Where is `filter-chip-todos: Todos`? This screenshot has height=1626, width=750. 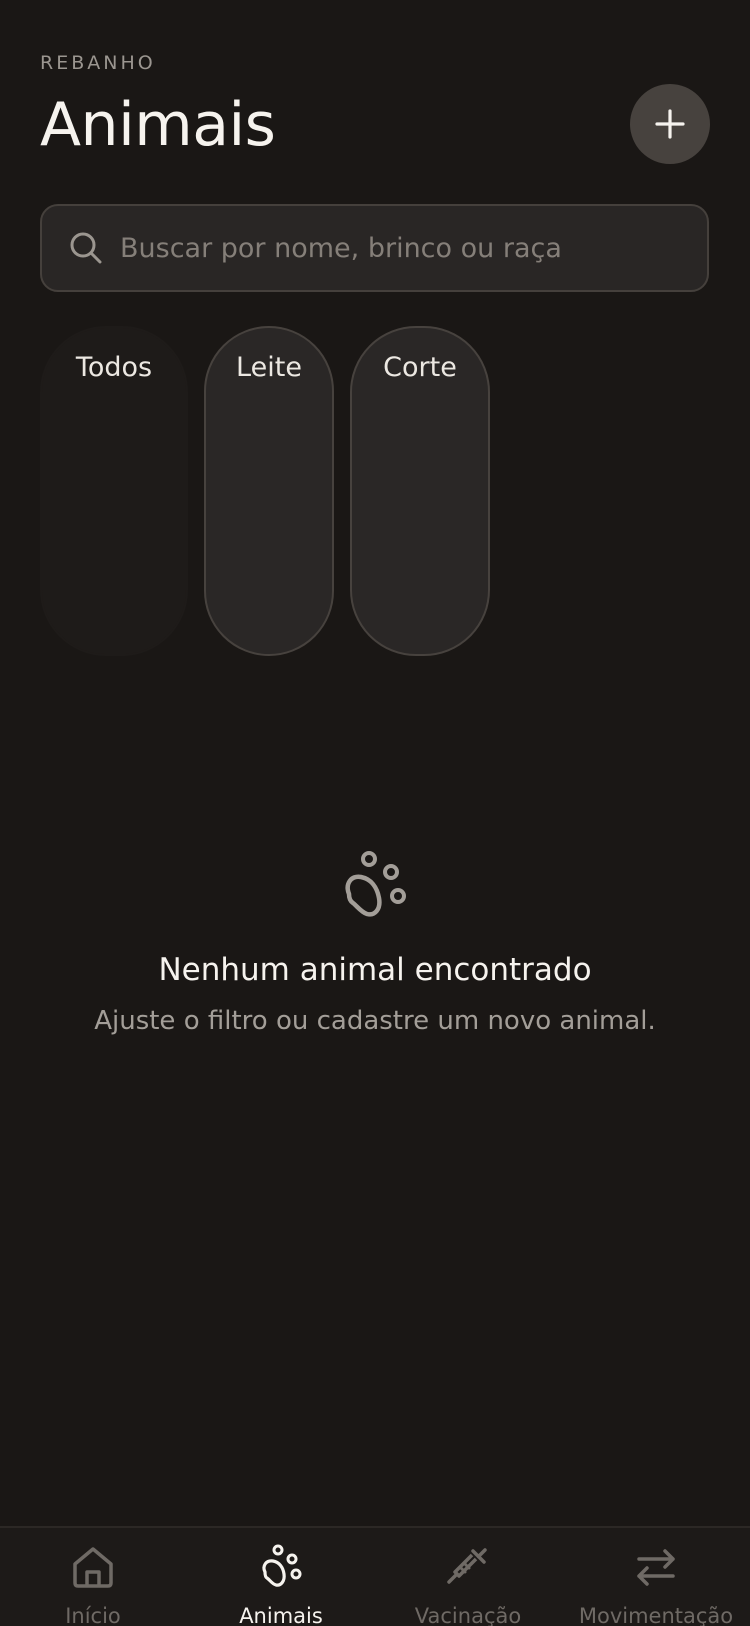 filter-chip-todos: Todos is located at coordinates (114, 491).